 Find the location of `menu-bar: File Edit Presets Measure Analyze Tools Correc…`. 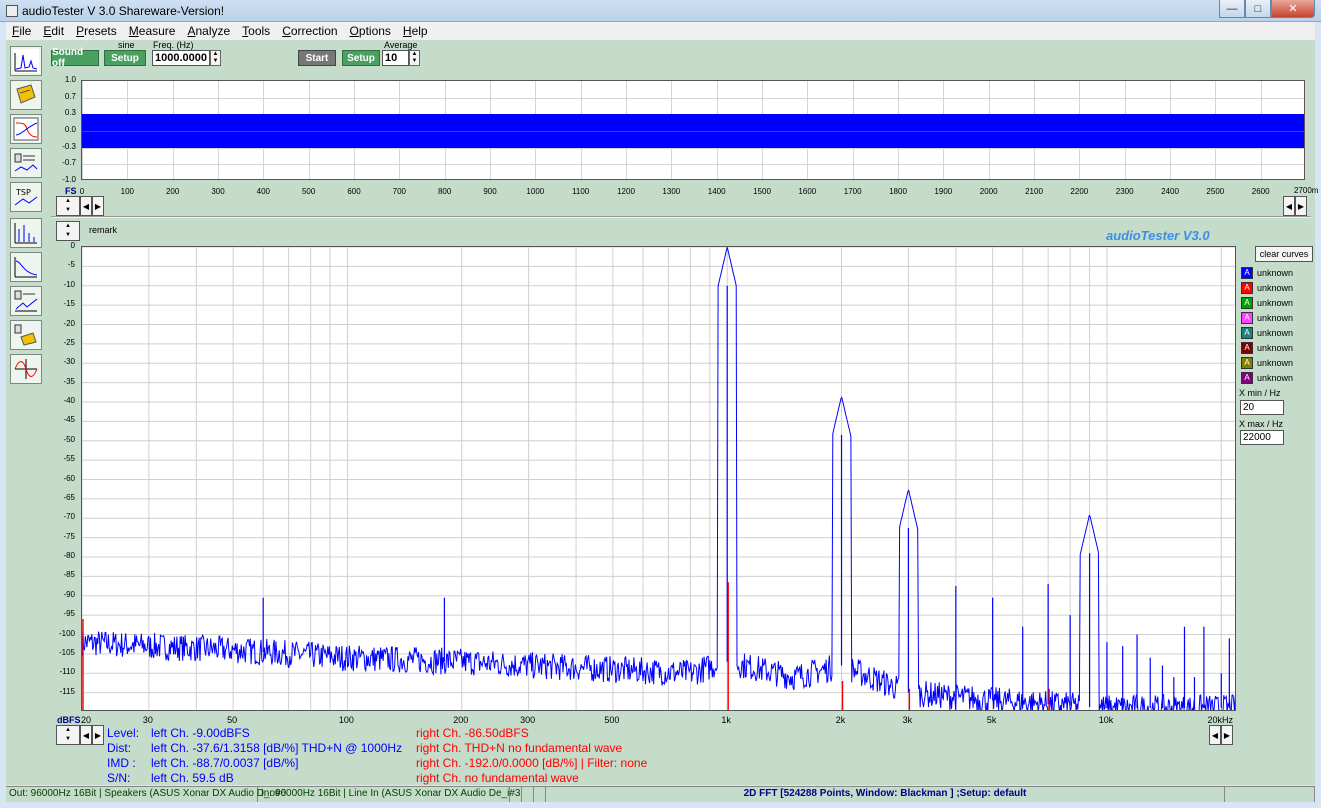

menu-bar: File Edit Presets Measure Analyze Tools Correc… is located at coordinates (660, 31).